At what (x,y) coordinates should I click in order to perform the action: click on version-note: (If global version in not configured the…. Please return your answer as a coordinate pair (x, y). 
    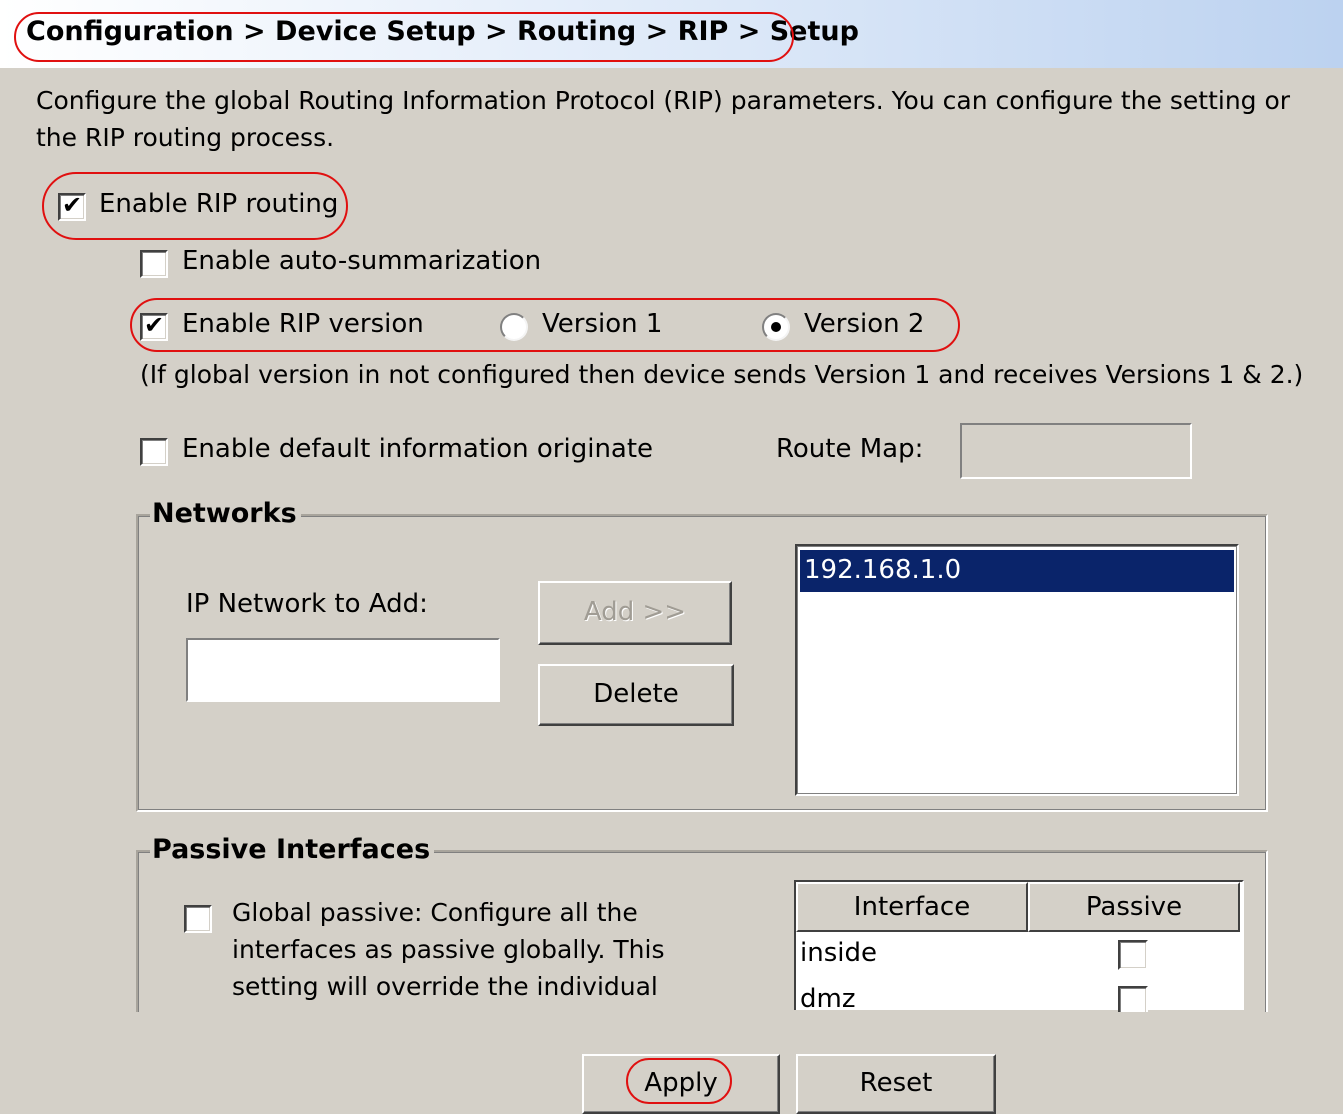
    Looking at the image, I should click on (722, 374).